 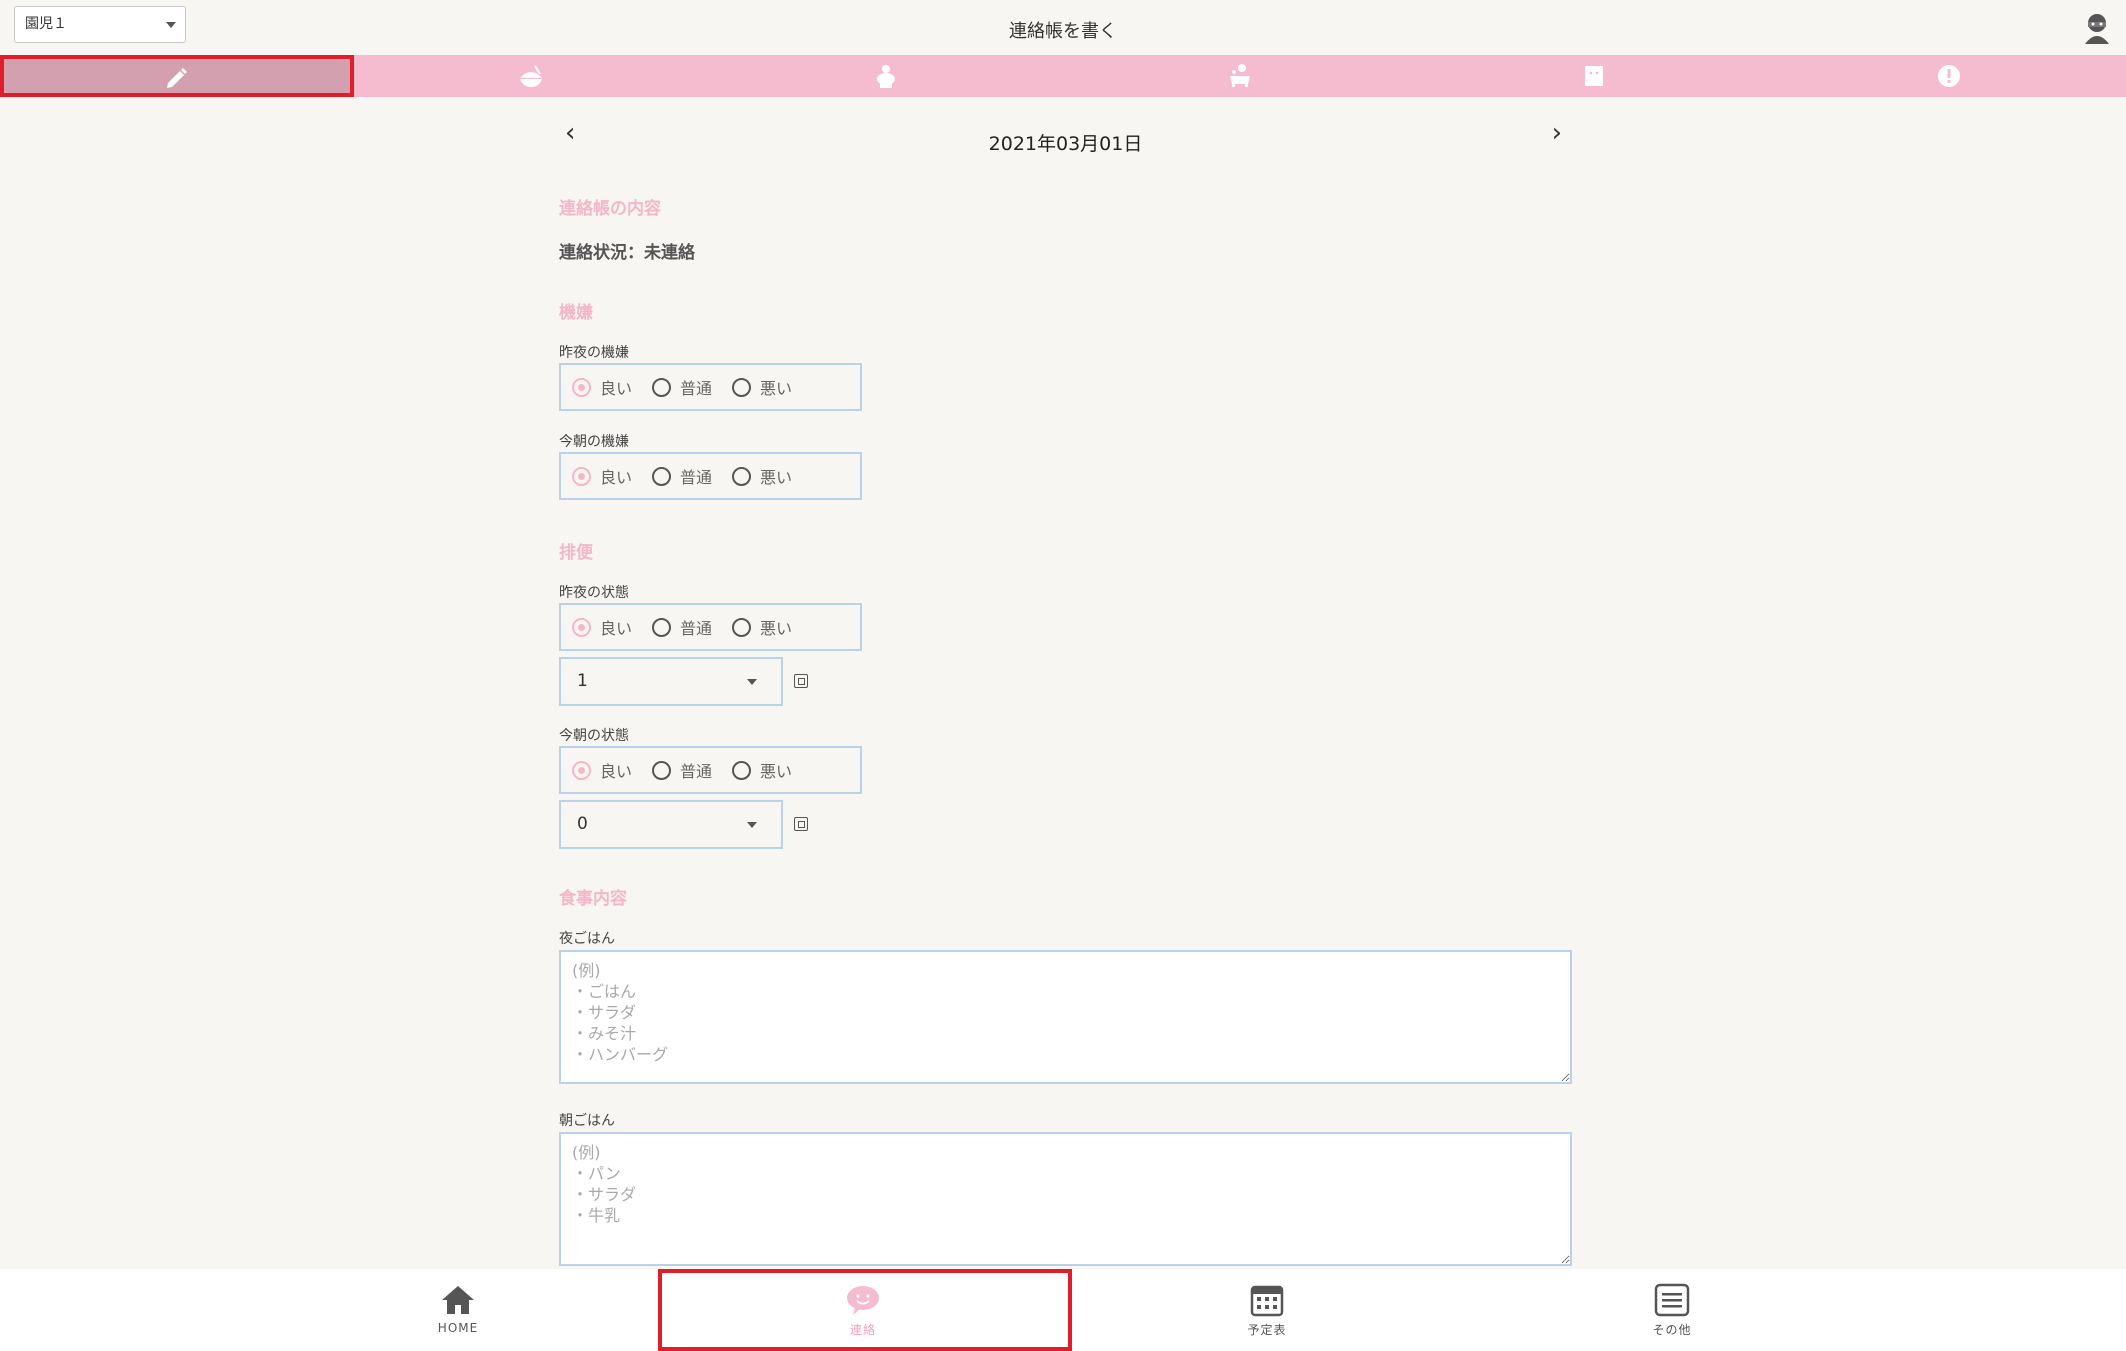 I want to click on rice-bowl-icon, so click(x=531, y=76).